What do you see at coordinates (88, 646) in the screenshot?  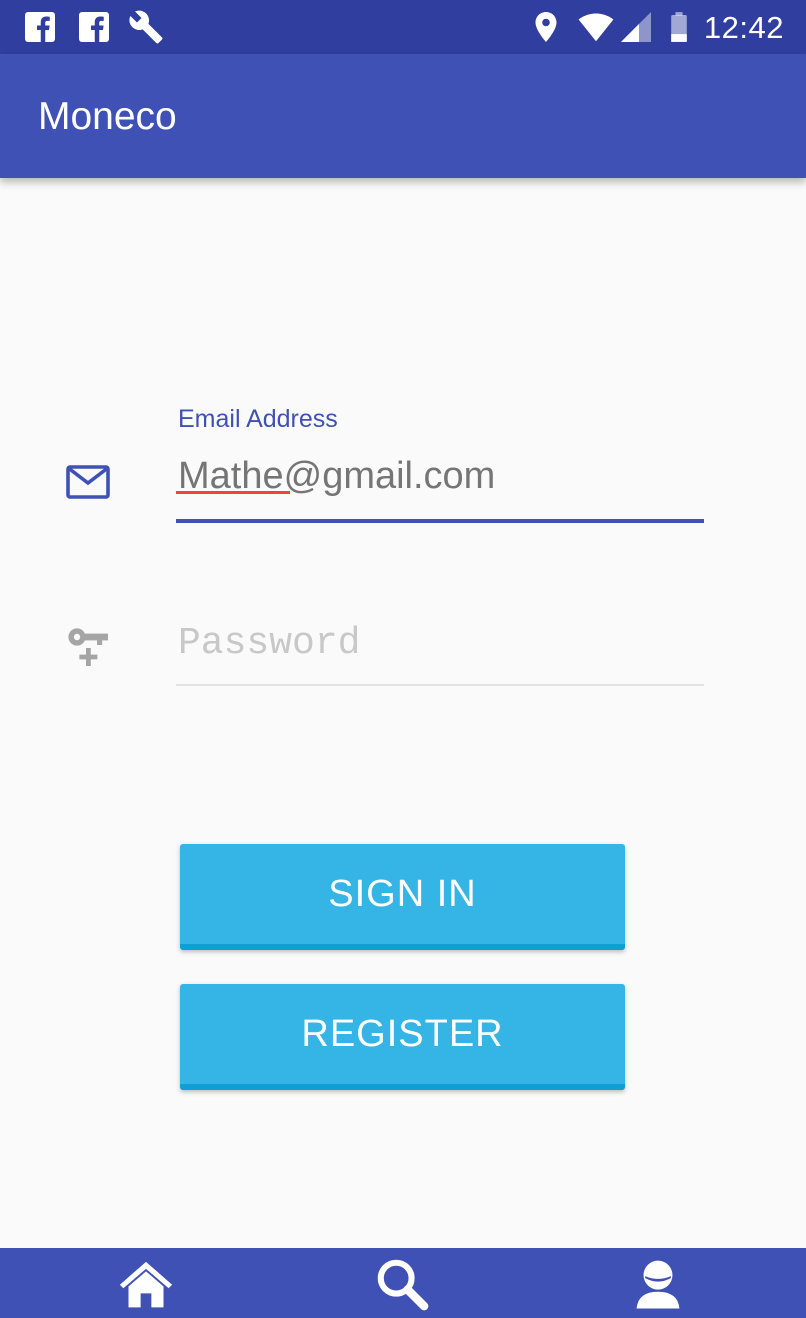 I see `key-add-icon` at bounding box center [88, 646].